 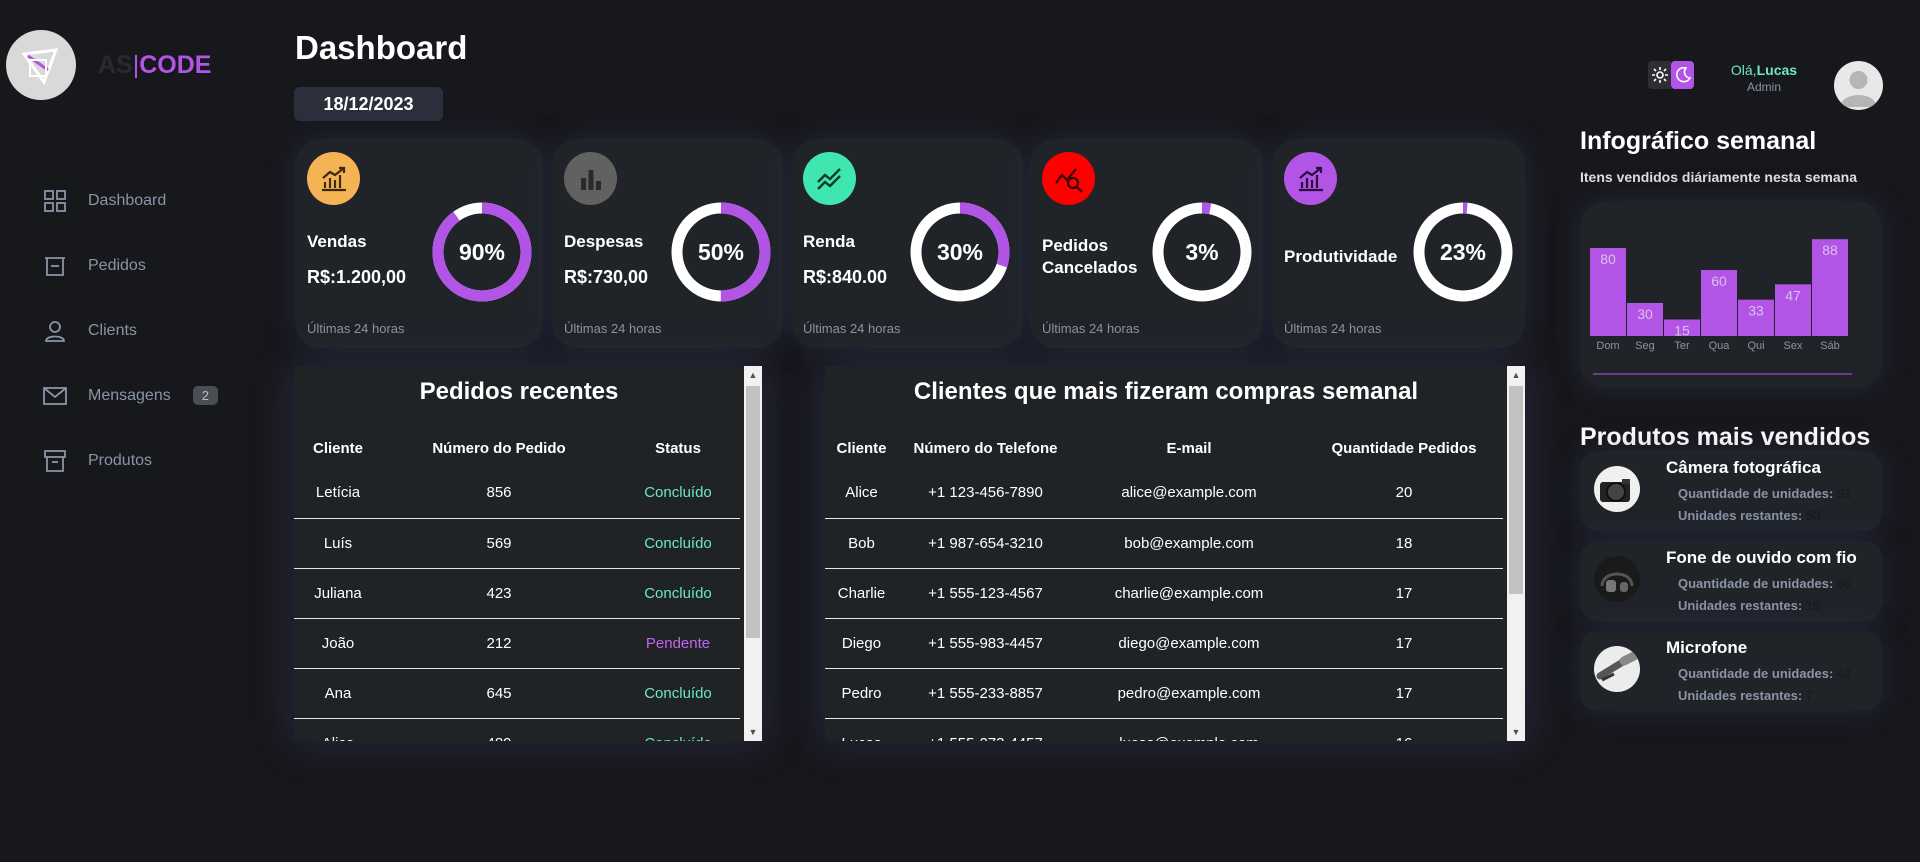 I want to click on weekly-chart-card: 80 Dom 30 Seg 15 Ter 60 Qua 33 Qui 47 Sex 88 Sáb, so click(x=1731, y=294).